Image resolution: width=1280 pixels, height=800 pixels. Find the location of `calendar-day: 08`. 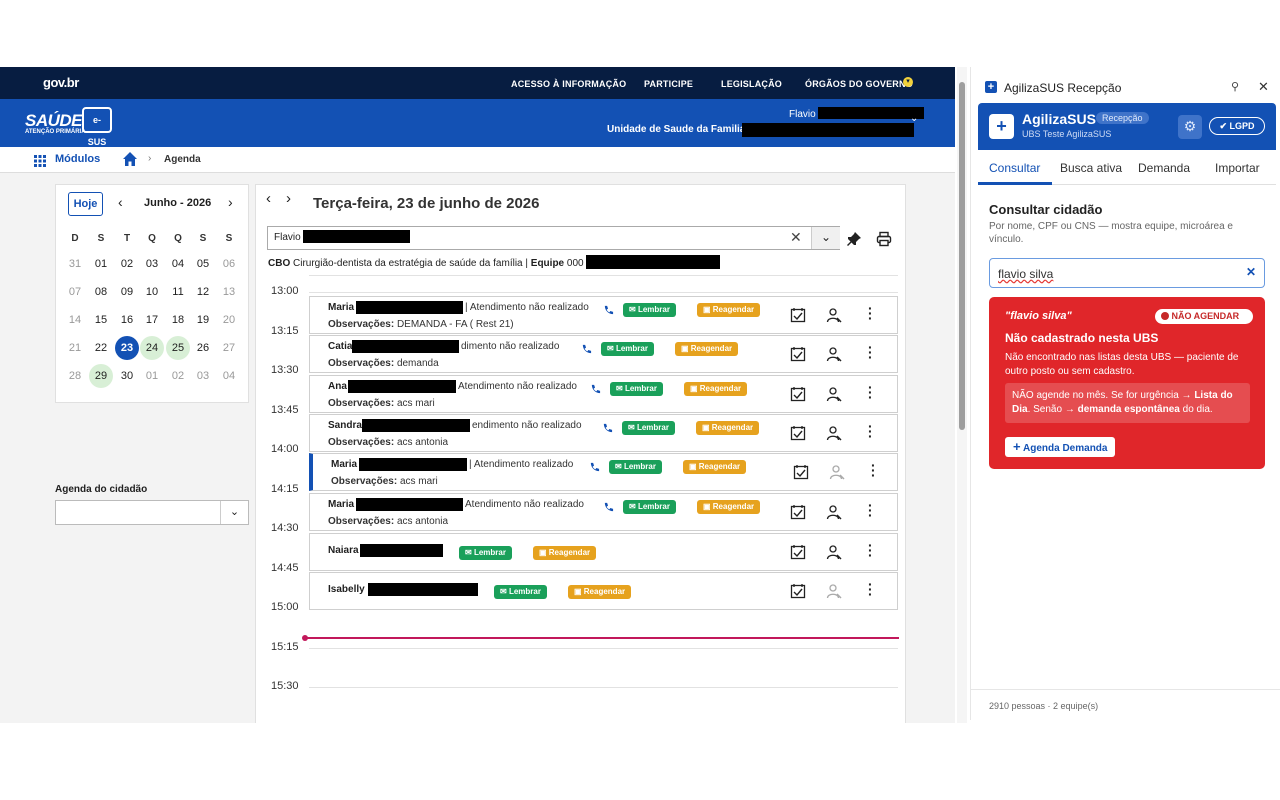

calendar-day: 08 is located at coordinates (101, 292).